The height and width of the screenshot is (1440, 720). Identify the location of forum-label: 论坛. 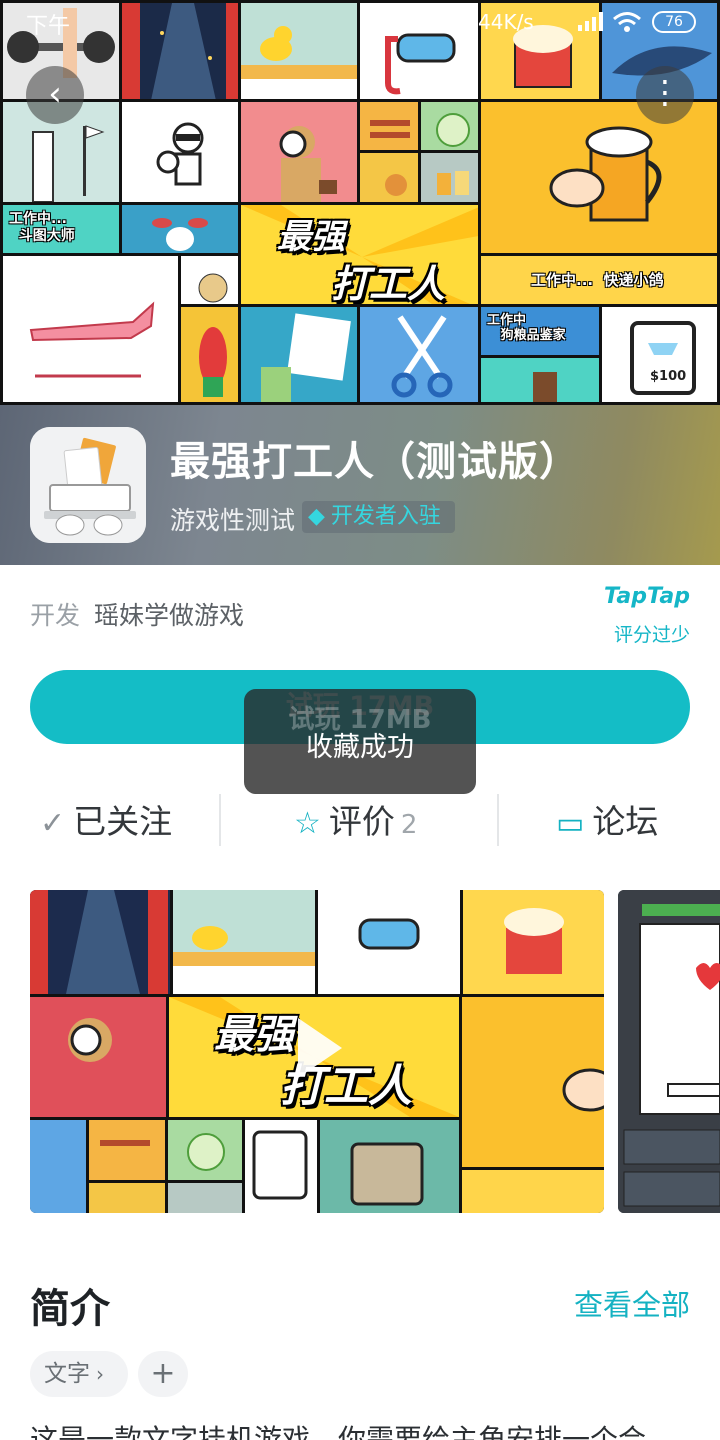
(625, 821).